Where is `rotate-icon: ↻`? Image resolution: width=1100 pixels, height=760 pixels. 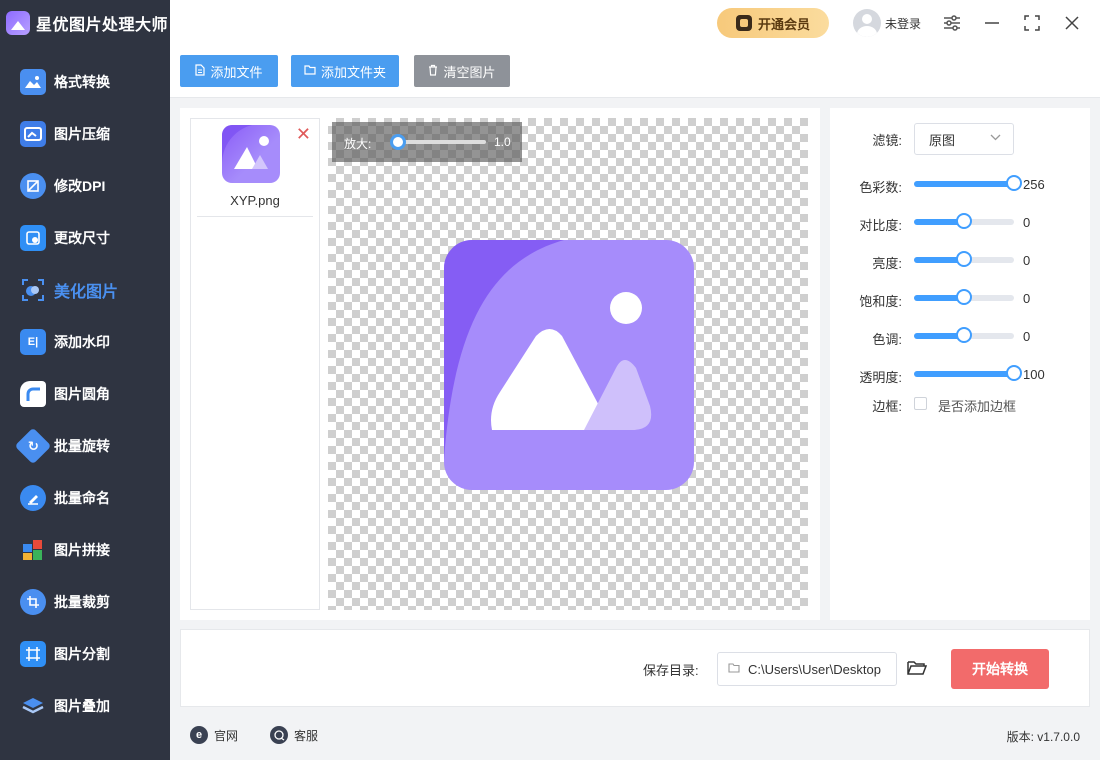
rotate-icon: ↻ is located at coordinates (33, 446).